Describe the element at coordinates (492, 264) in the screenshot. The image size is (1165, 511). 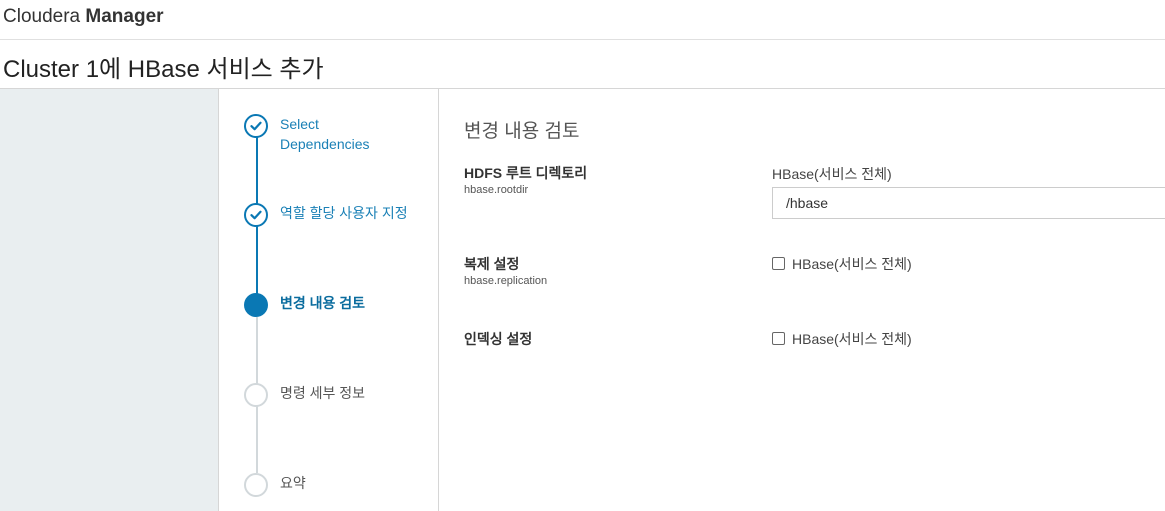
I see `property-name: 복제 설정` at that location.